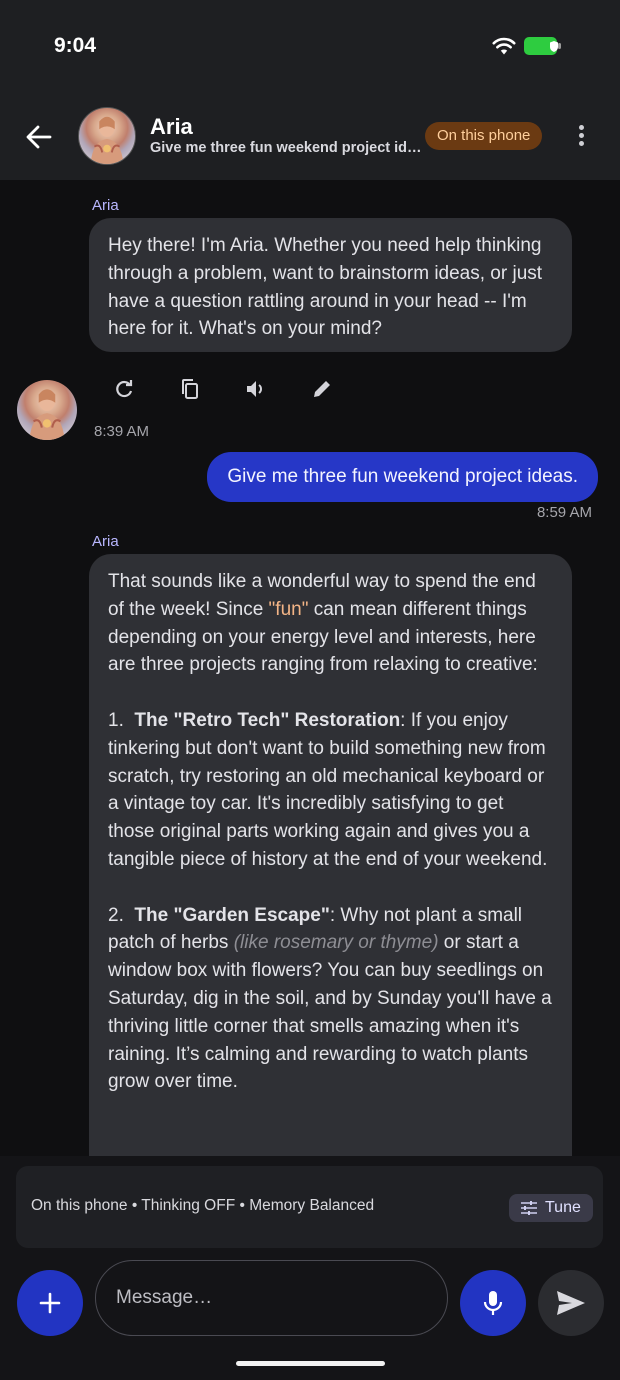 The height and width of the screenshot is (1380, 620). What do you see at coordinates (75, 45) in the screenshot?
I see `status-time: 9:04` at bounding box center [75, 45].